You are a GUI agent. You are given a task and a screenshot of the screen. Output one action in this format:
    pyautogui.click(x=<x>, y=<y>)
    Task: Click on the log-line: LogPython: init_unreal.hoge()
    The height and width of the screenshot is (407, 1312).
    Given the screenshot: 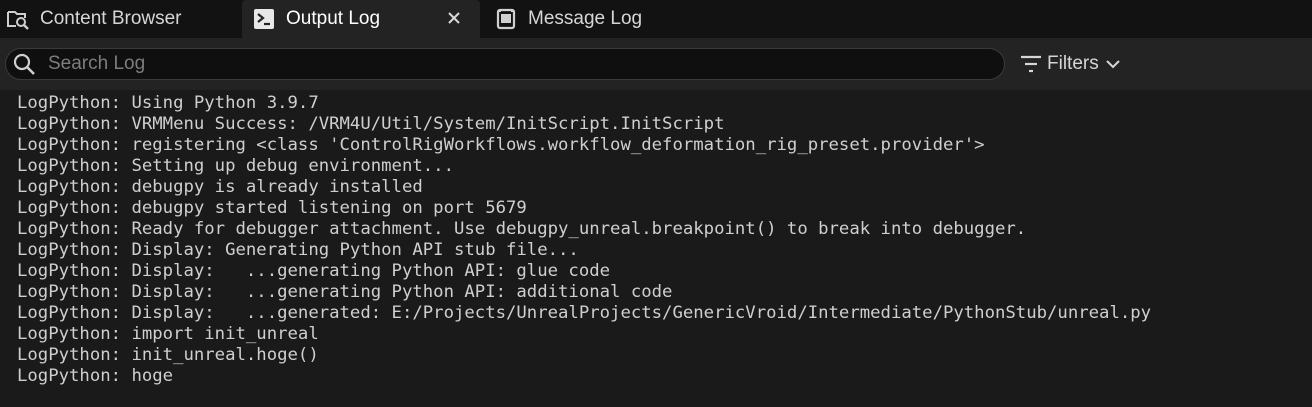 What is the action you would take?
    pyautogui.click(x=168, y=355)
    